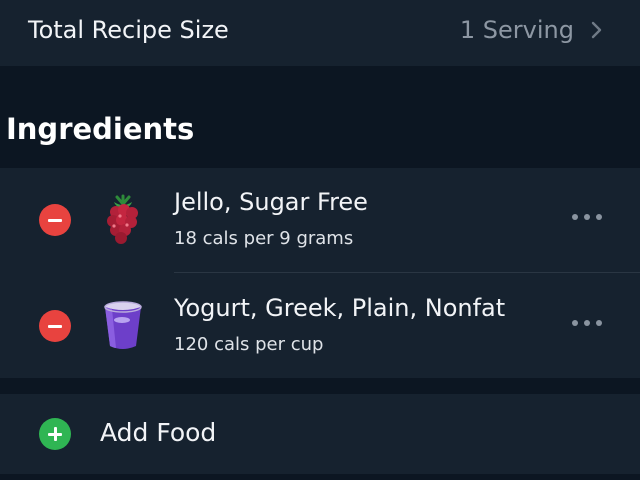  What do you see at coordinates (340, 308) in the screenshot?
I see `ingredient-name: Yogurt, Greek, Plain, Nonfat` at bounding box center [340, 308].